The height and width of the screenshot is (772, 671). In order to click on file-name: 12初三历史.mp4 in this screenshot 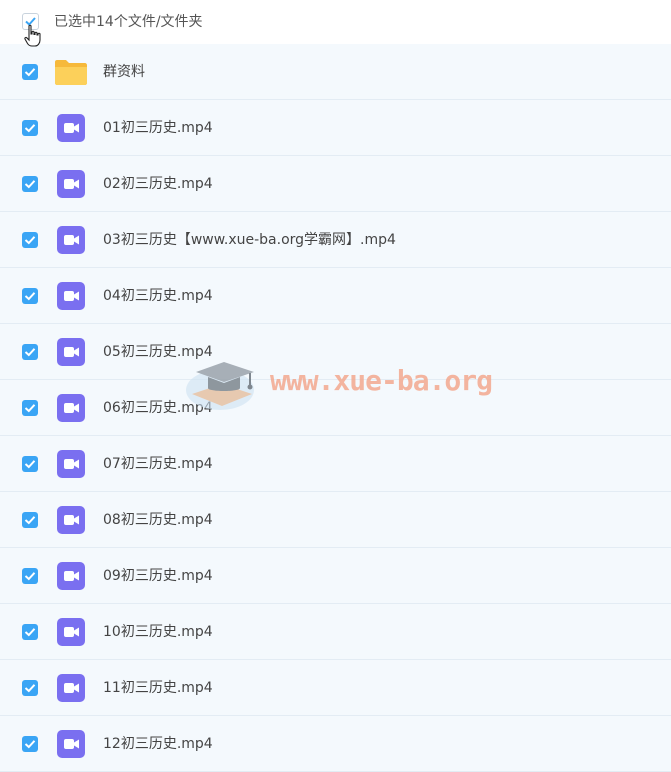, I will do `click(158, 744)`.